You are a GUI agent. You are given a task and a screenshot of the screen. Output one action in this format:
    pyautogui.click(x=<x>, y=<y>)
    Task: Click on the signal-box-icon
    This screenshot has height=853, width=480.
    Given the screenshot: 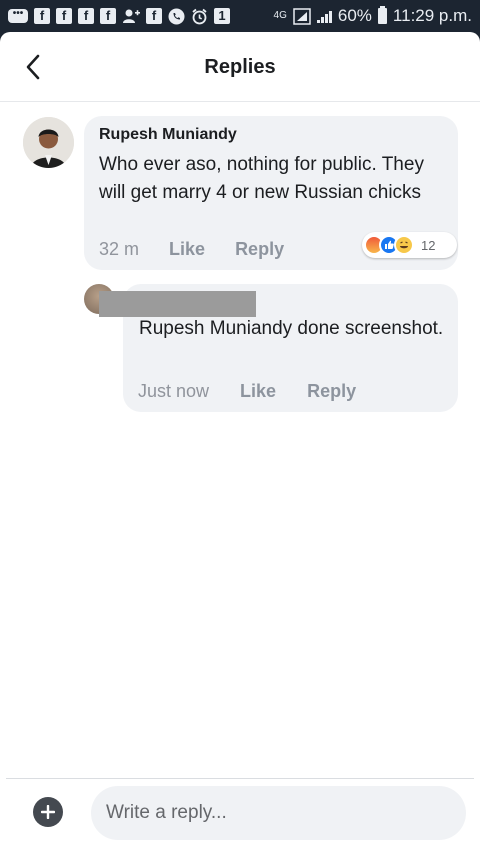 What is the action you would take?
    pyautogui.click(x=302, y=16)
    